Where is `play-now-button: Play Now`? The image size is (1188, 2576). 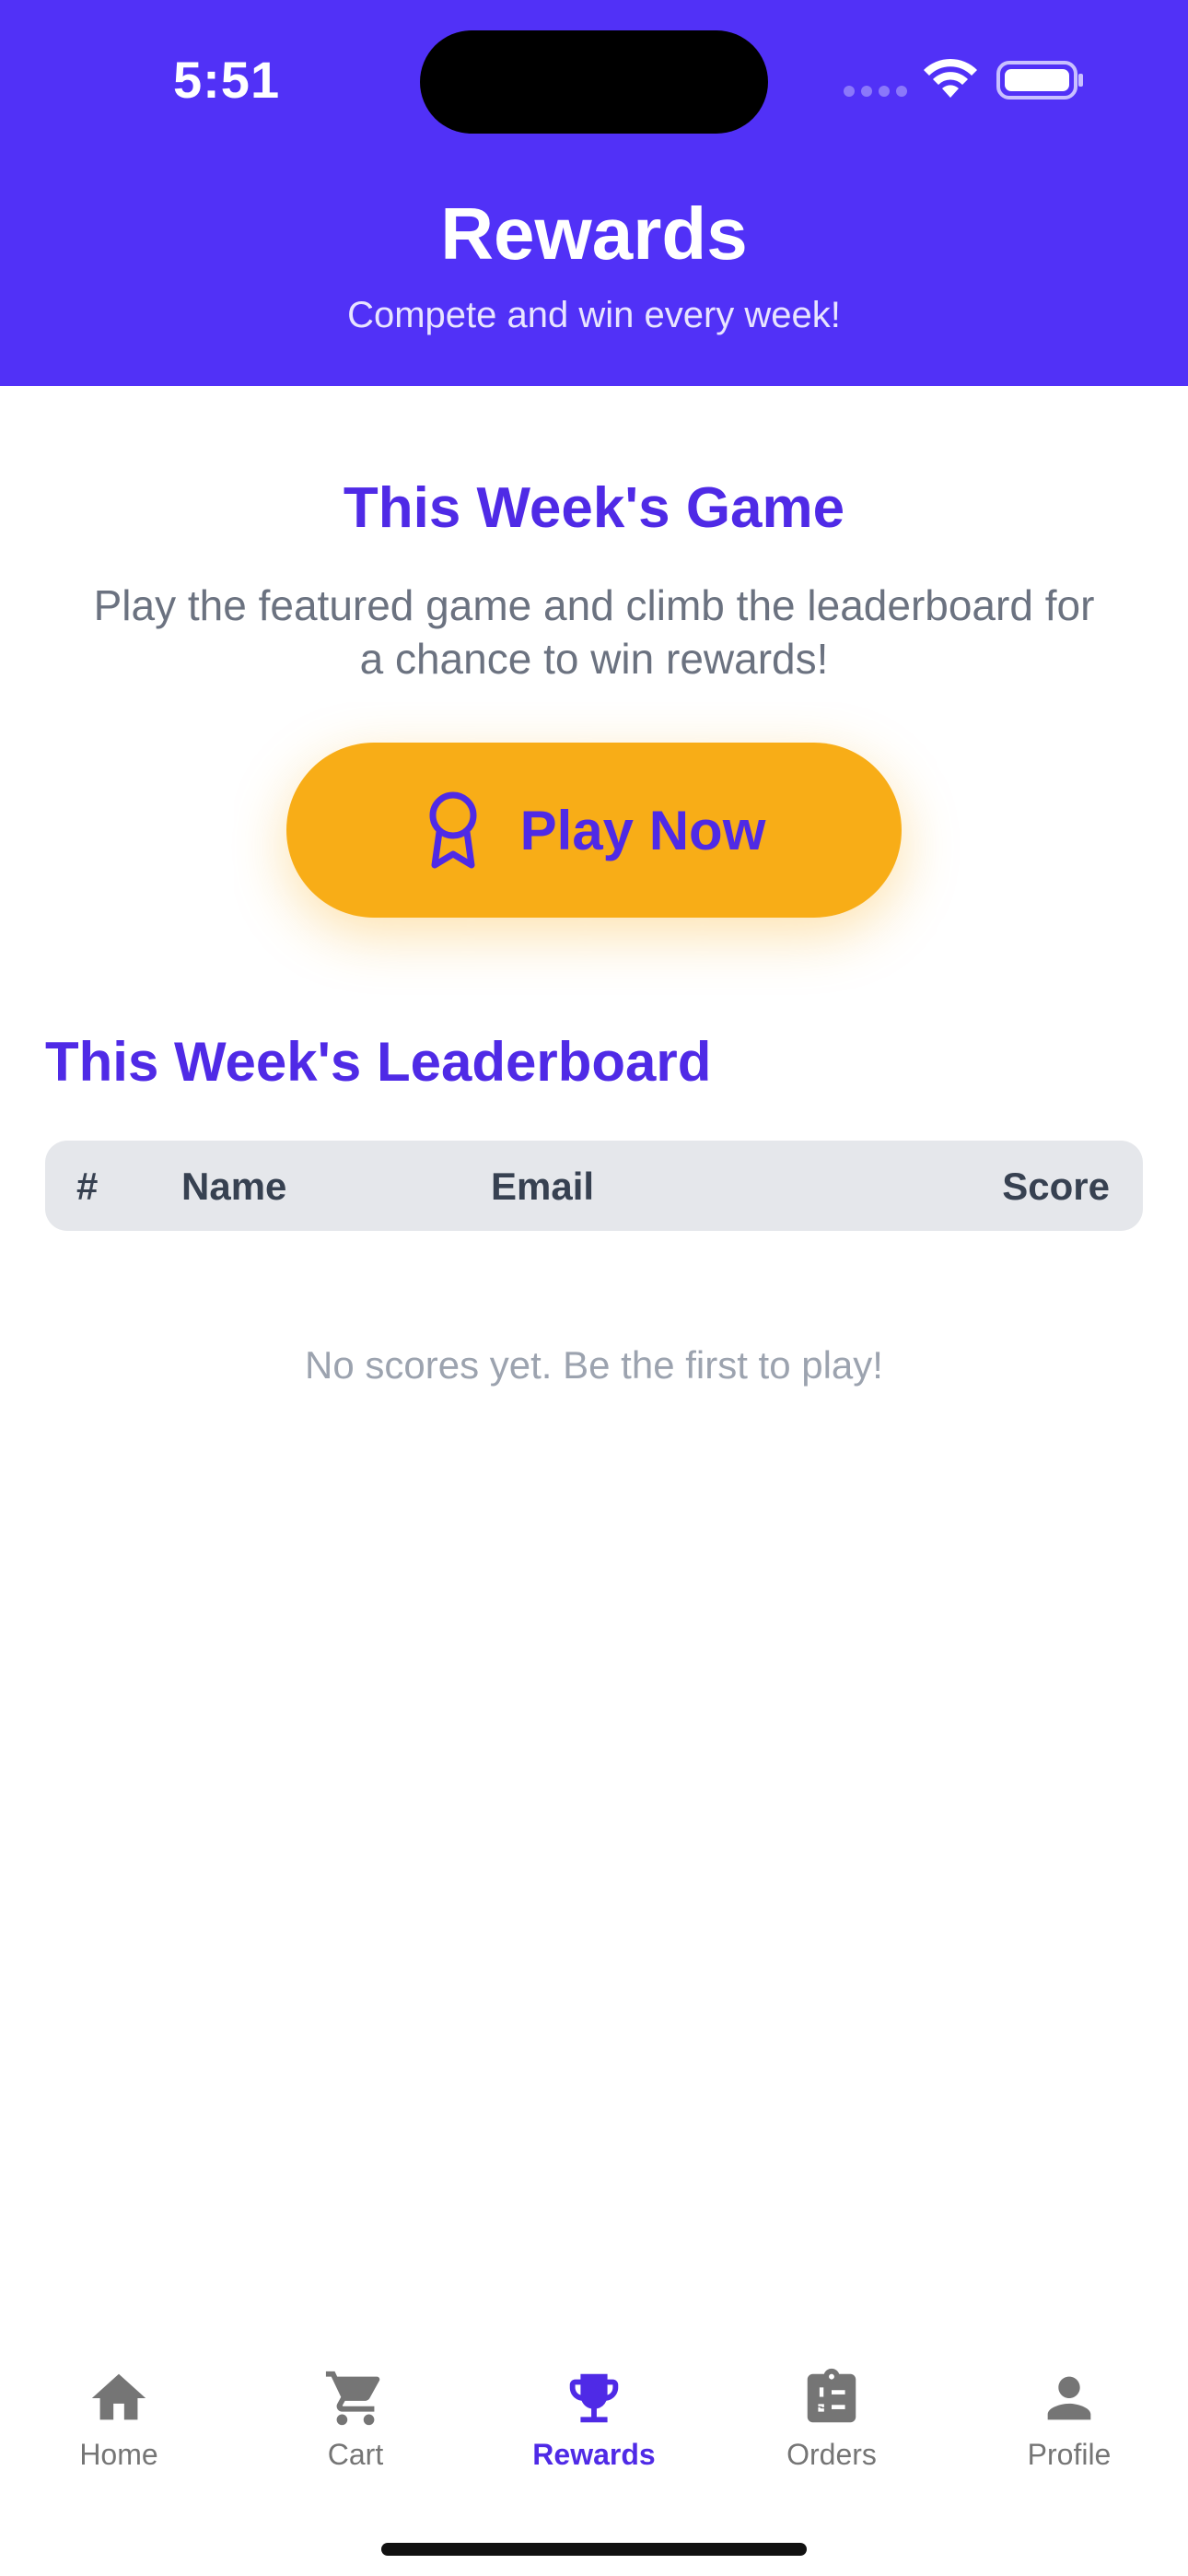 play-now-button: Play Now is located at coordinates (594, 830).